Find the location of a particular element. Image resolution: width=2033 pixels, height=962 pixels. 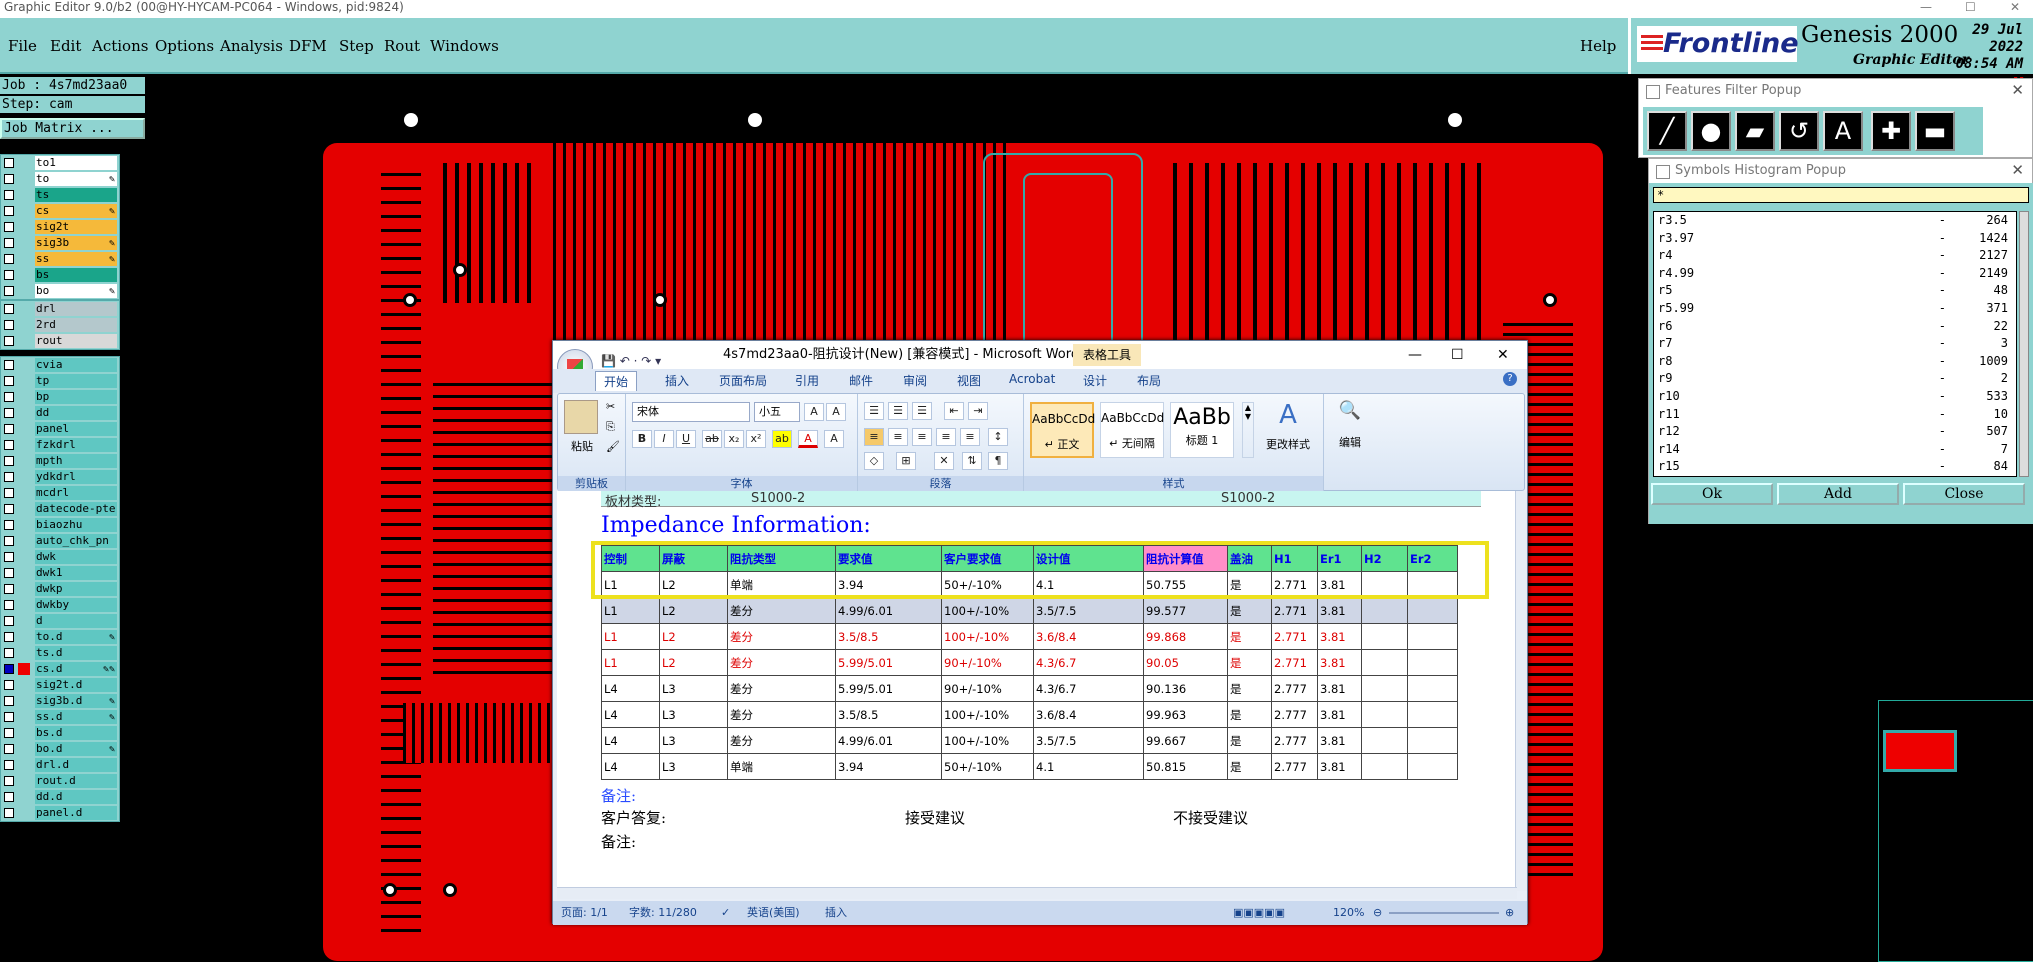

char-shading-icon: A is located at coordinates (834, 439).